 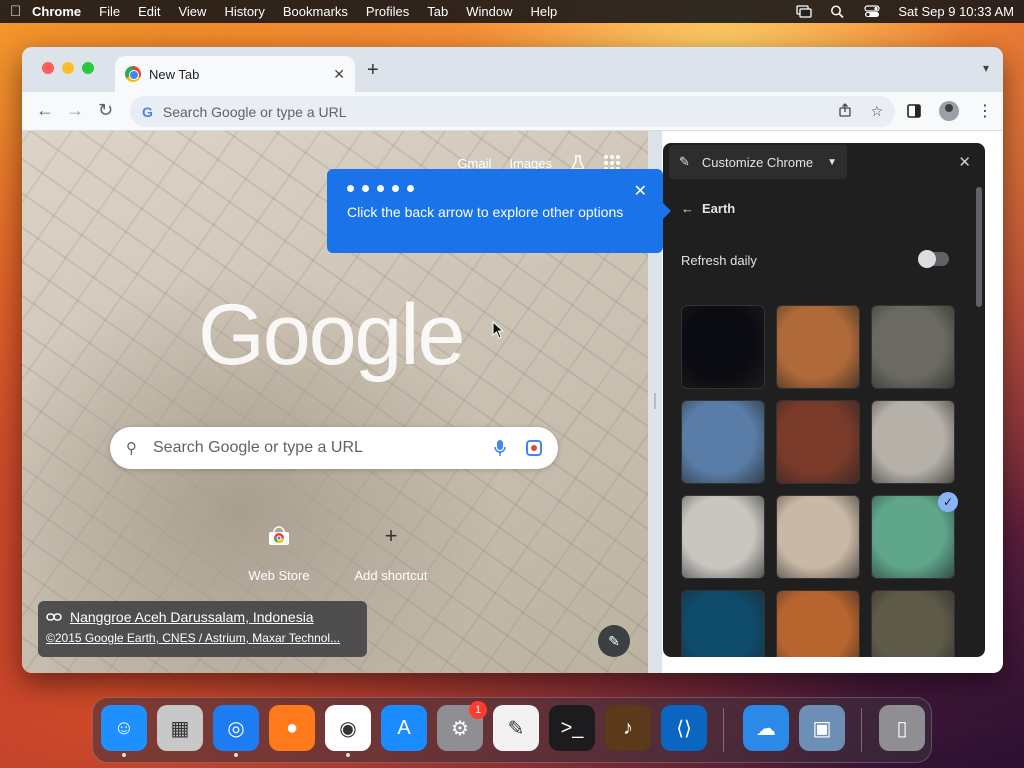 What do you see at coordinates (437, 11) in the screenshot?
I see `menu-tab: Tab` at bounding box center [437, 11].